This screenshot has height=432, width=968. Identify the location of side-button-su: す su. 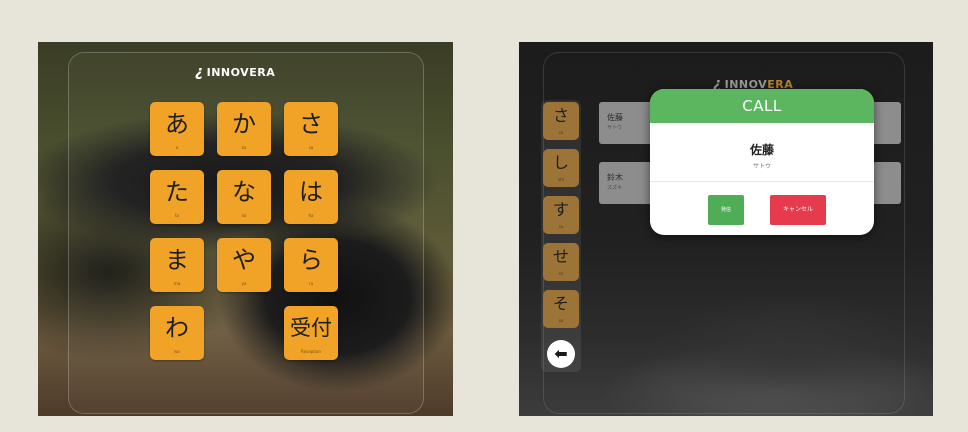
(561, 215).